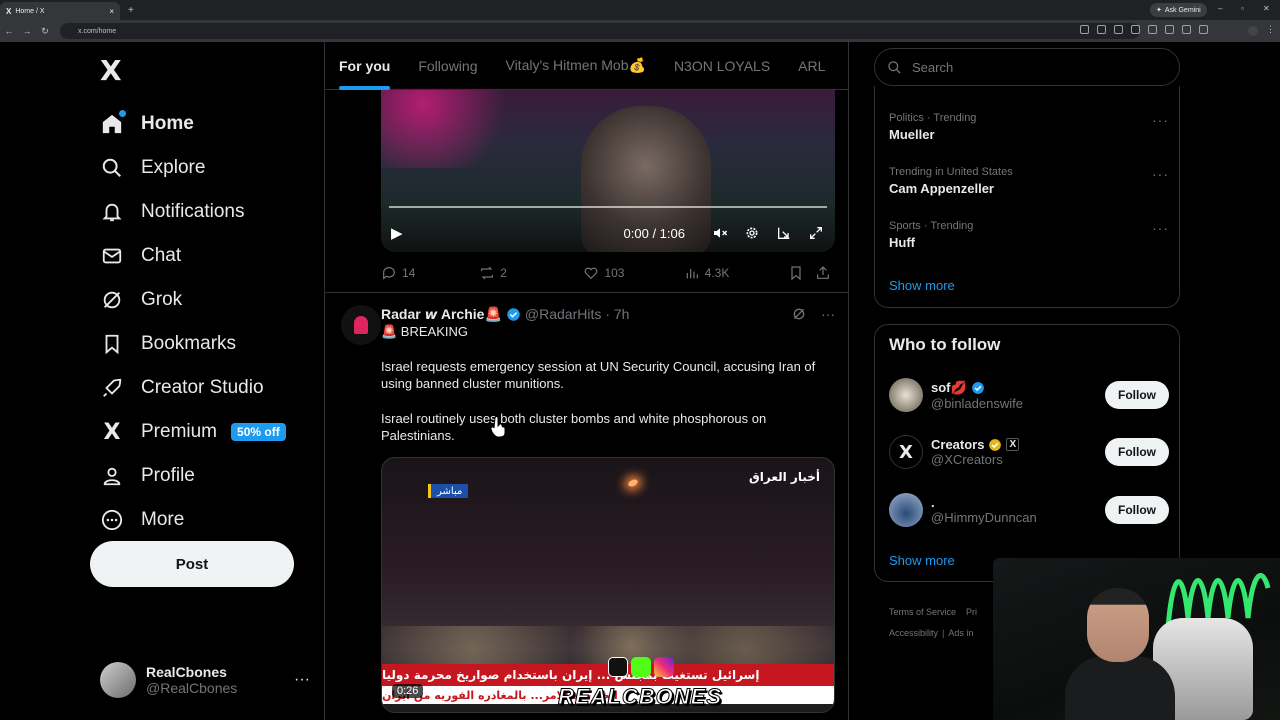 This screenshot has height=720, width=1280. What do you see at coordinates (722, 66) in the screenshot?
I see `tab-list: N3ON LOYALS` at bounding box center [722, 66].